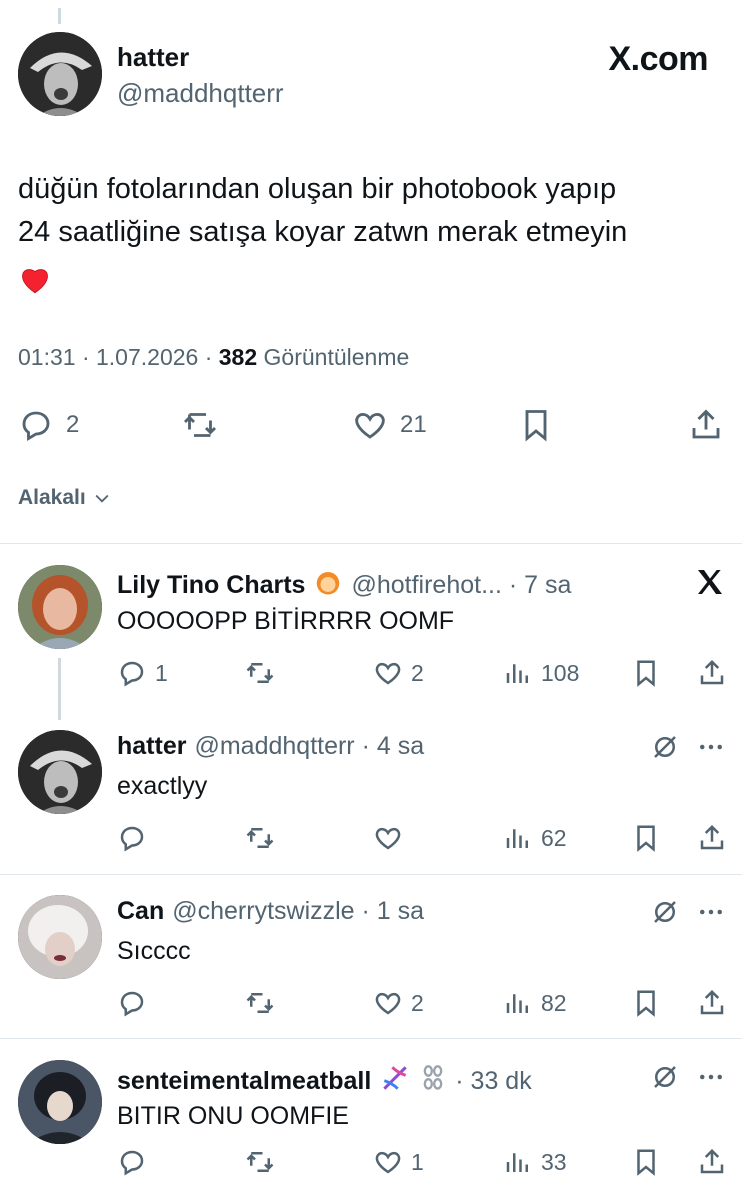 This screenshot has width=742, height=1200. Describe the element at coordinates (535, 838) in the screenshot. I see `views-button: 62` at that location.